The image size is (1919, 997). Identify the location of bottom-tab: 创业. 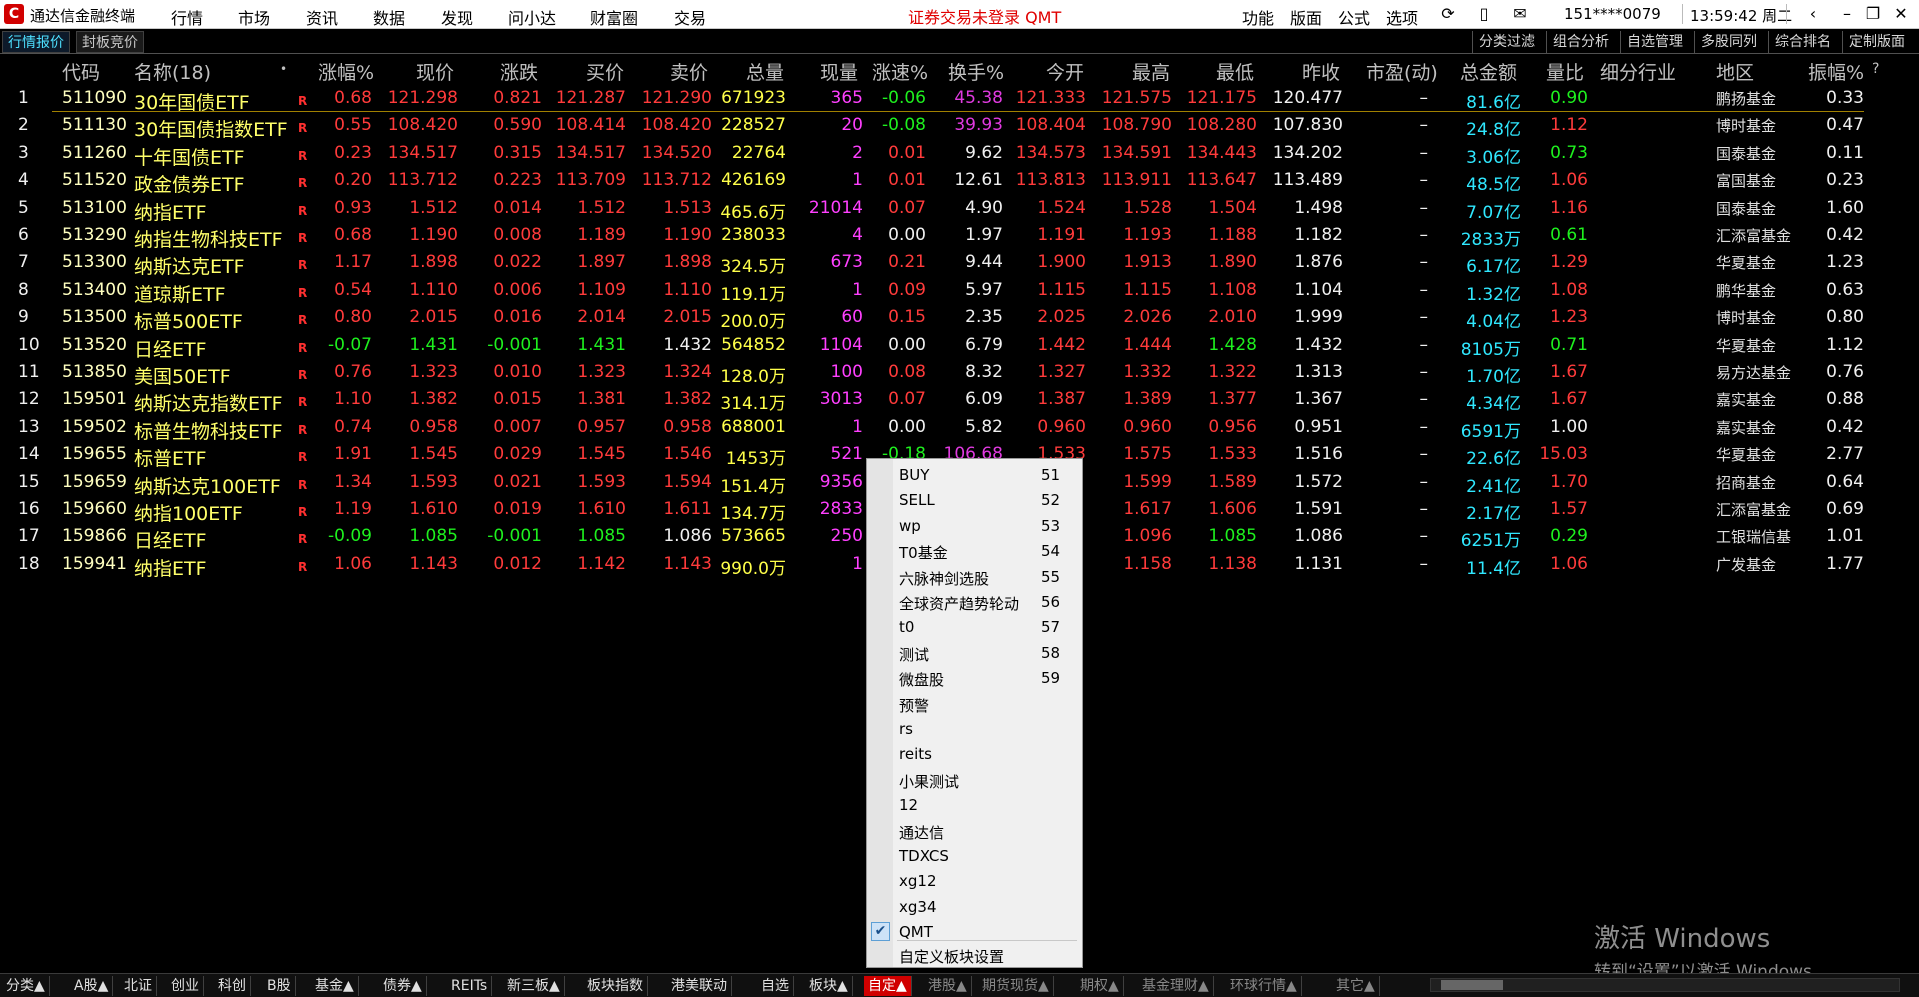
(185, 986).